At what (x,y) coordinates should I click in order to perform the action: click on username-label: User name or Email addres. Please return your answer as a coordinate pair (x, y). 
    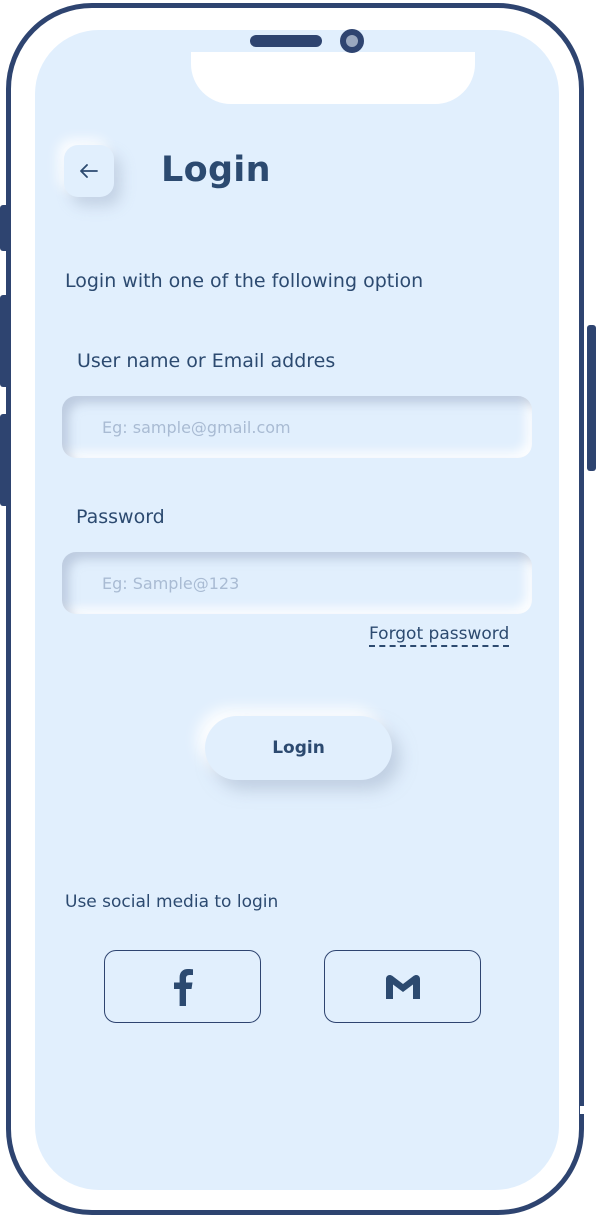
    Looking at the image, I should click on (206, 361).